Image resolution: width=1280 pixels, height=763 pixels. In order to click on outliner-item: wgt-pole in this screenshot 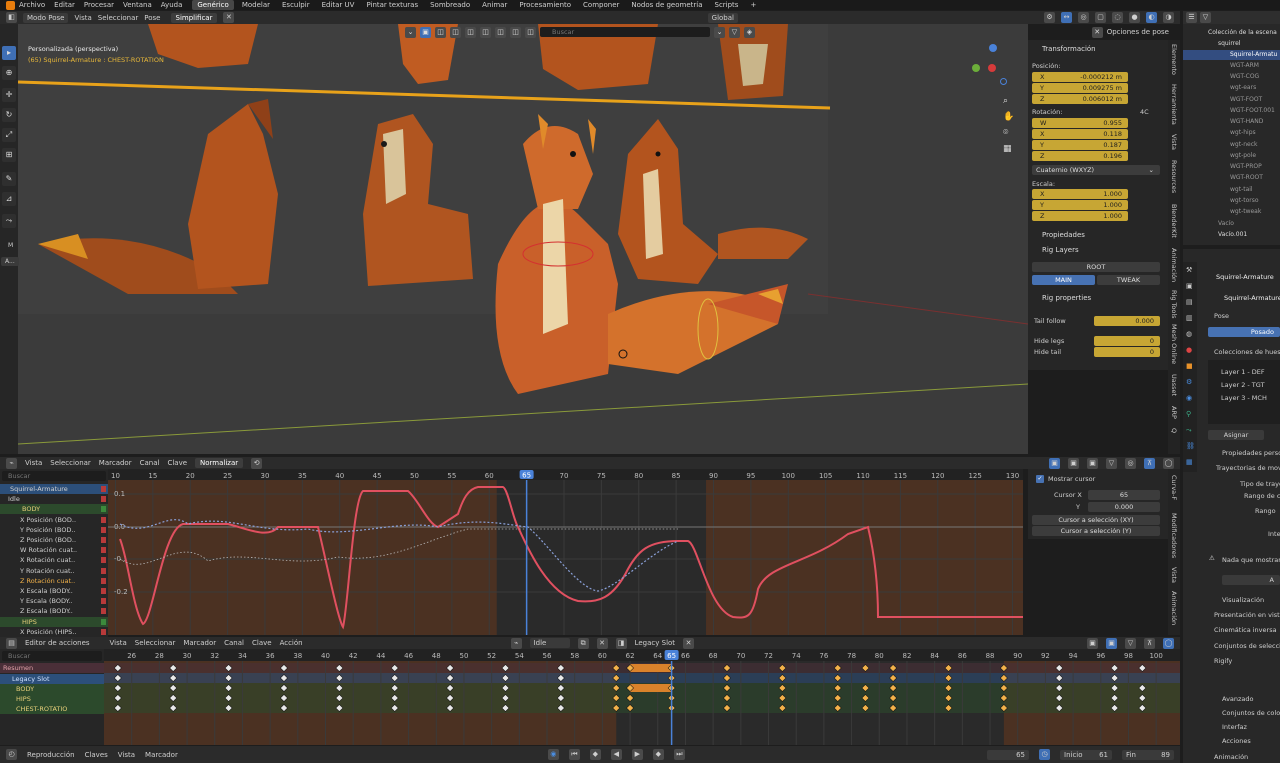, I will do `click(1243, 155)`.